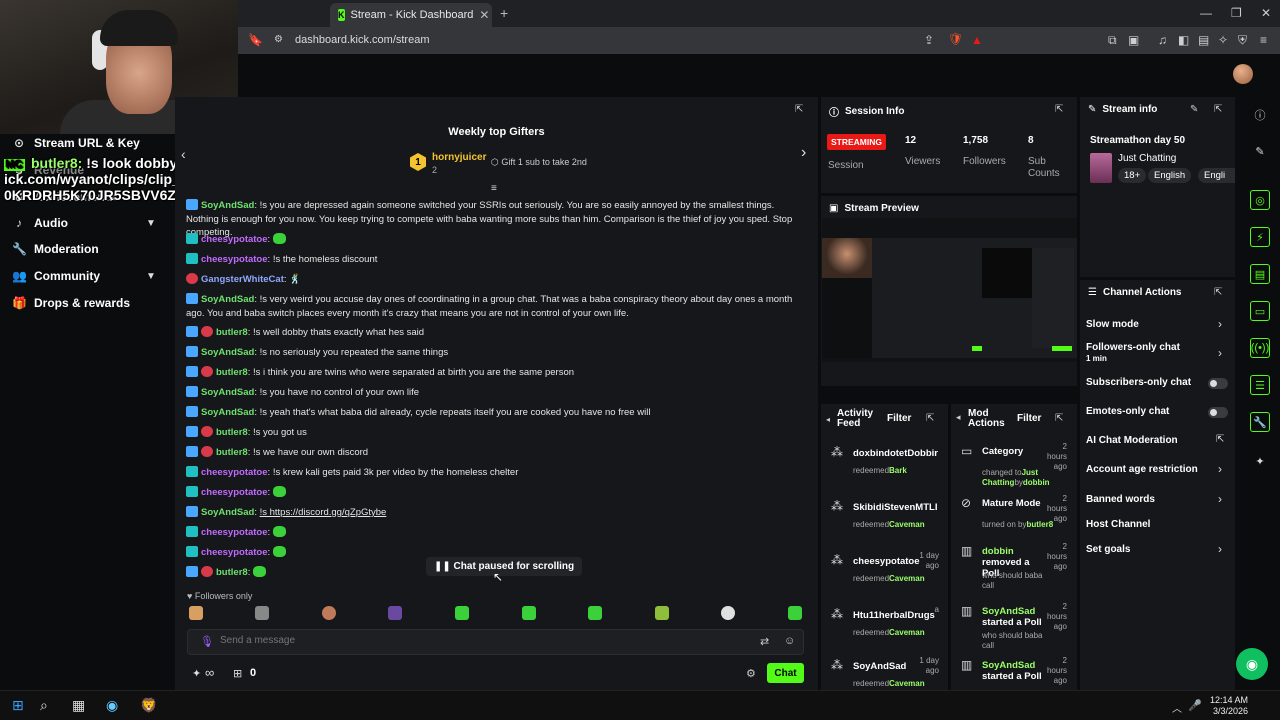  I want to click on gift-sub-button: ⬡ Gift 1 sub to take 2nd, so click(539, 162).